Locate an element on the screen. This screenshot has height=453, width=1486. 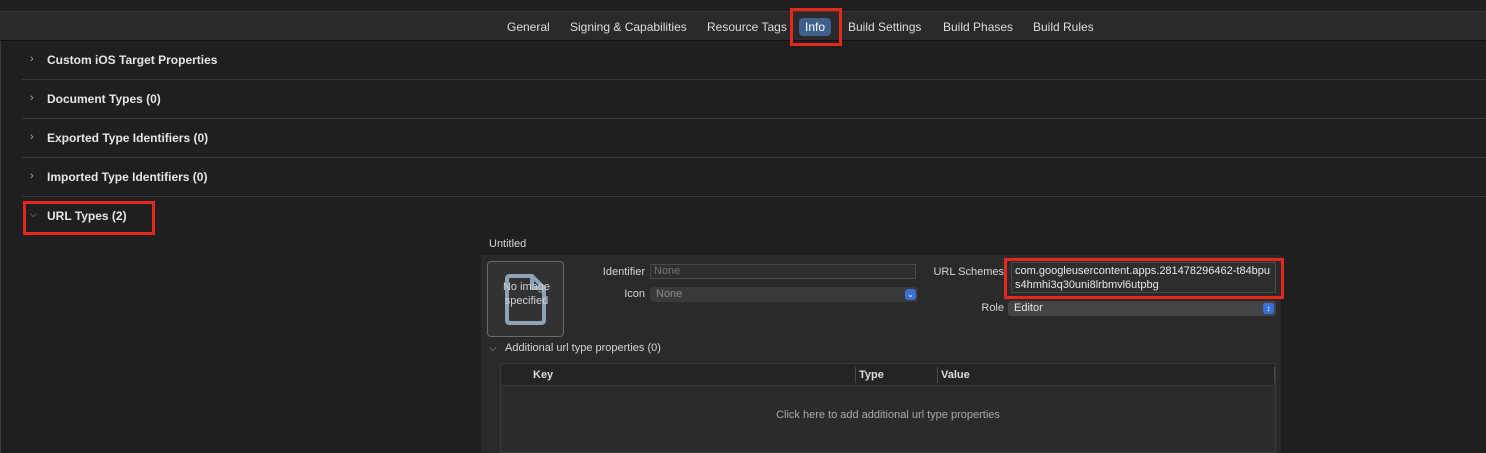
section-exported-type-identifiers: › Exported Type Identifiers (0) is located at coordinates (754, 138).